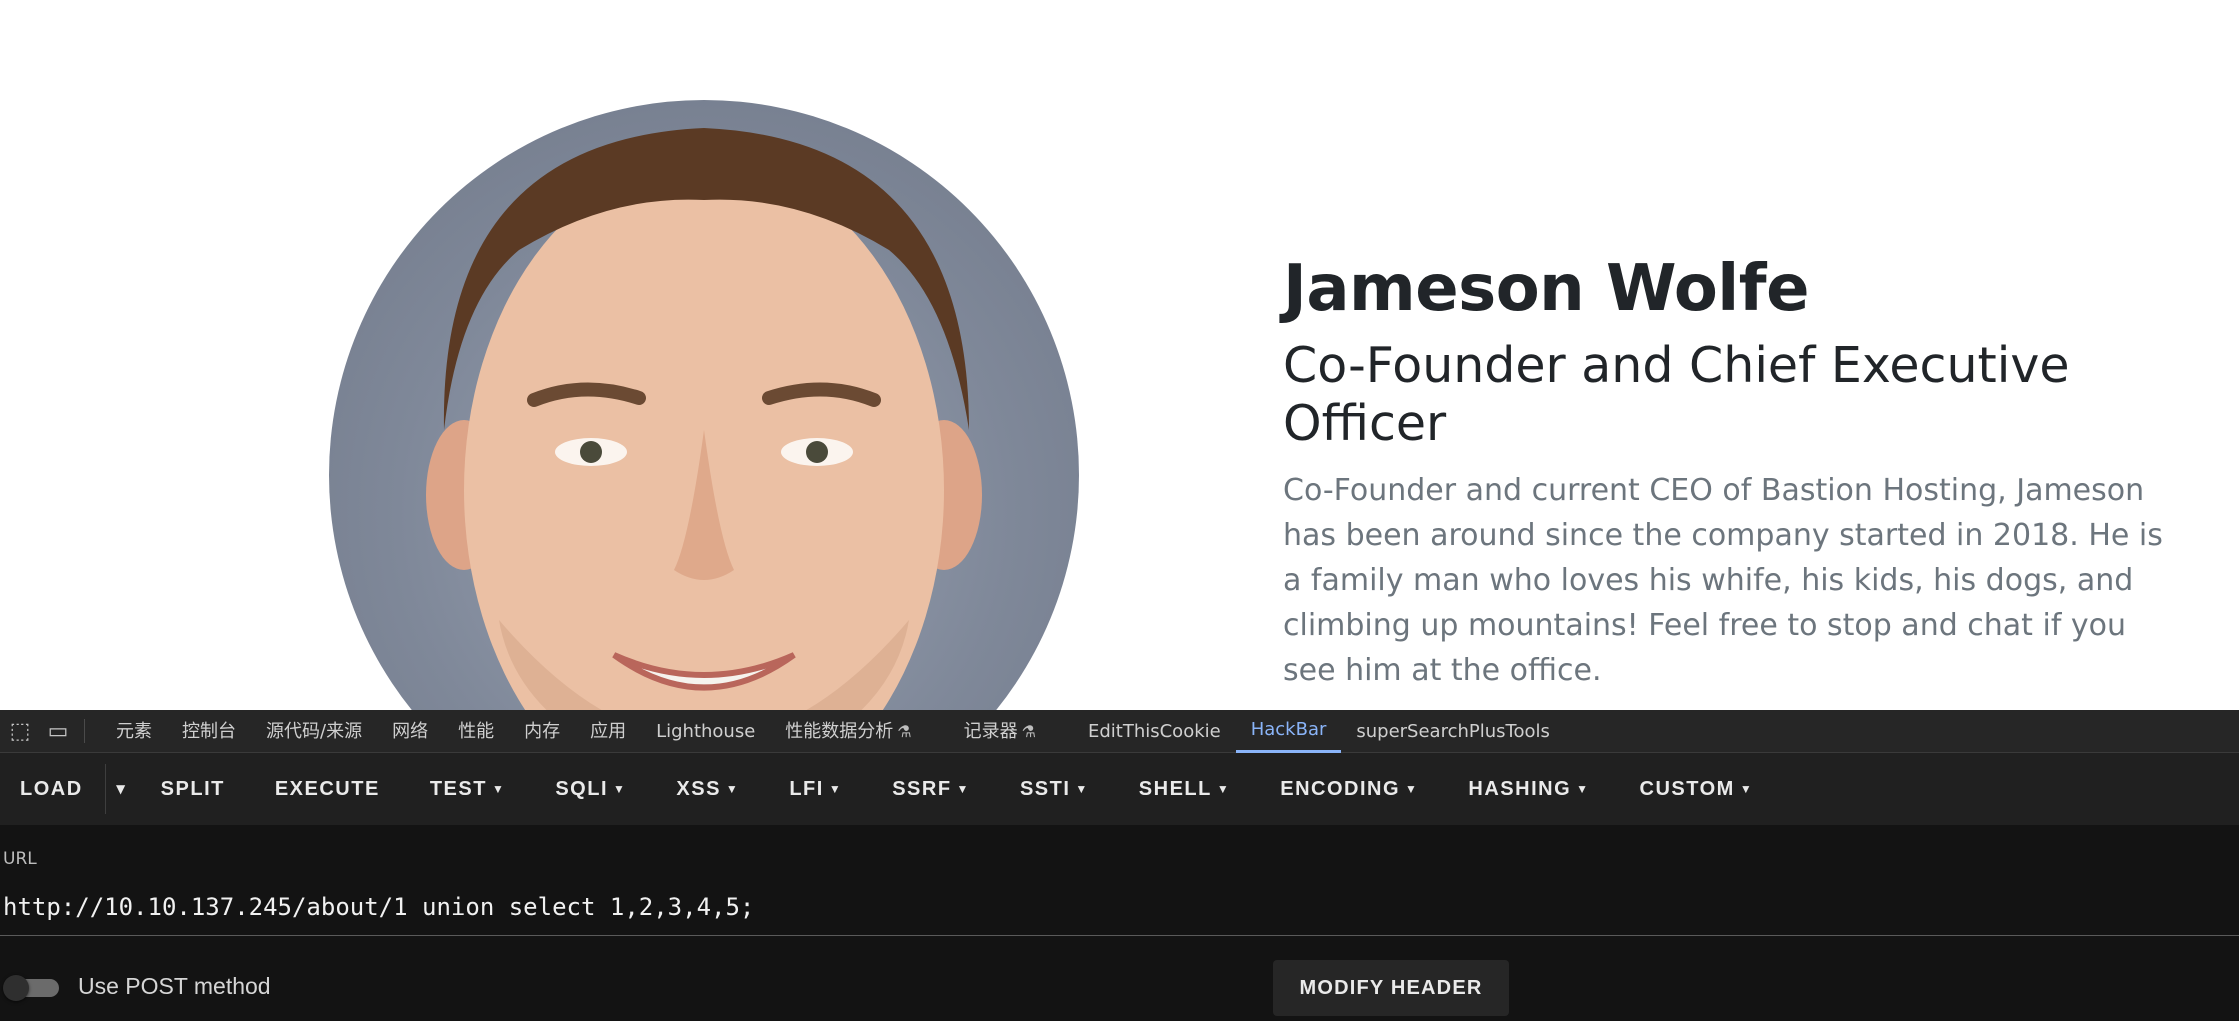 The width and height of the screenshot is (2239, 1021). I want to click on load-dropdown-chevron-down-icon: ▼, so click(121, 789).